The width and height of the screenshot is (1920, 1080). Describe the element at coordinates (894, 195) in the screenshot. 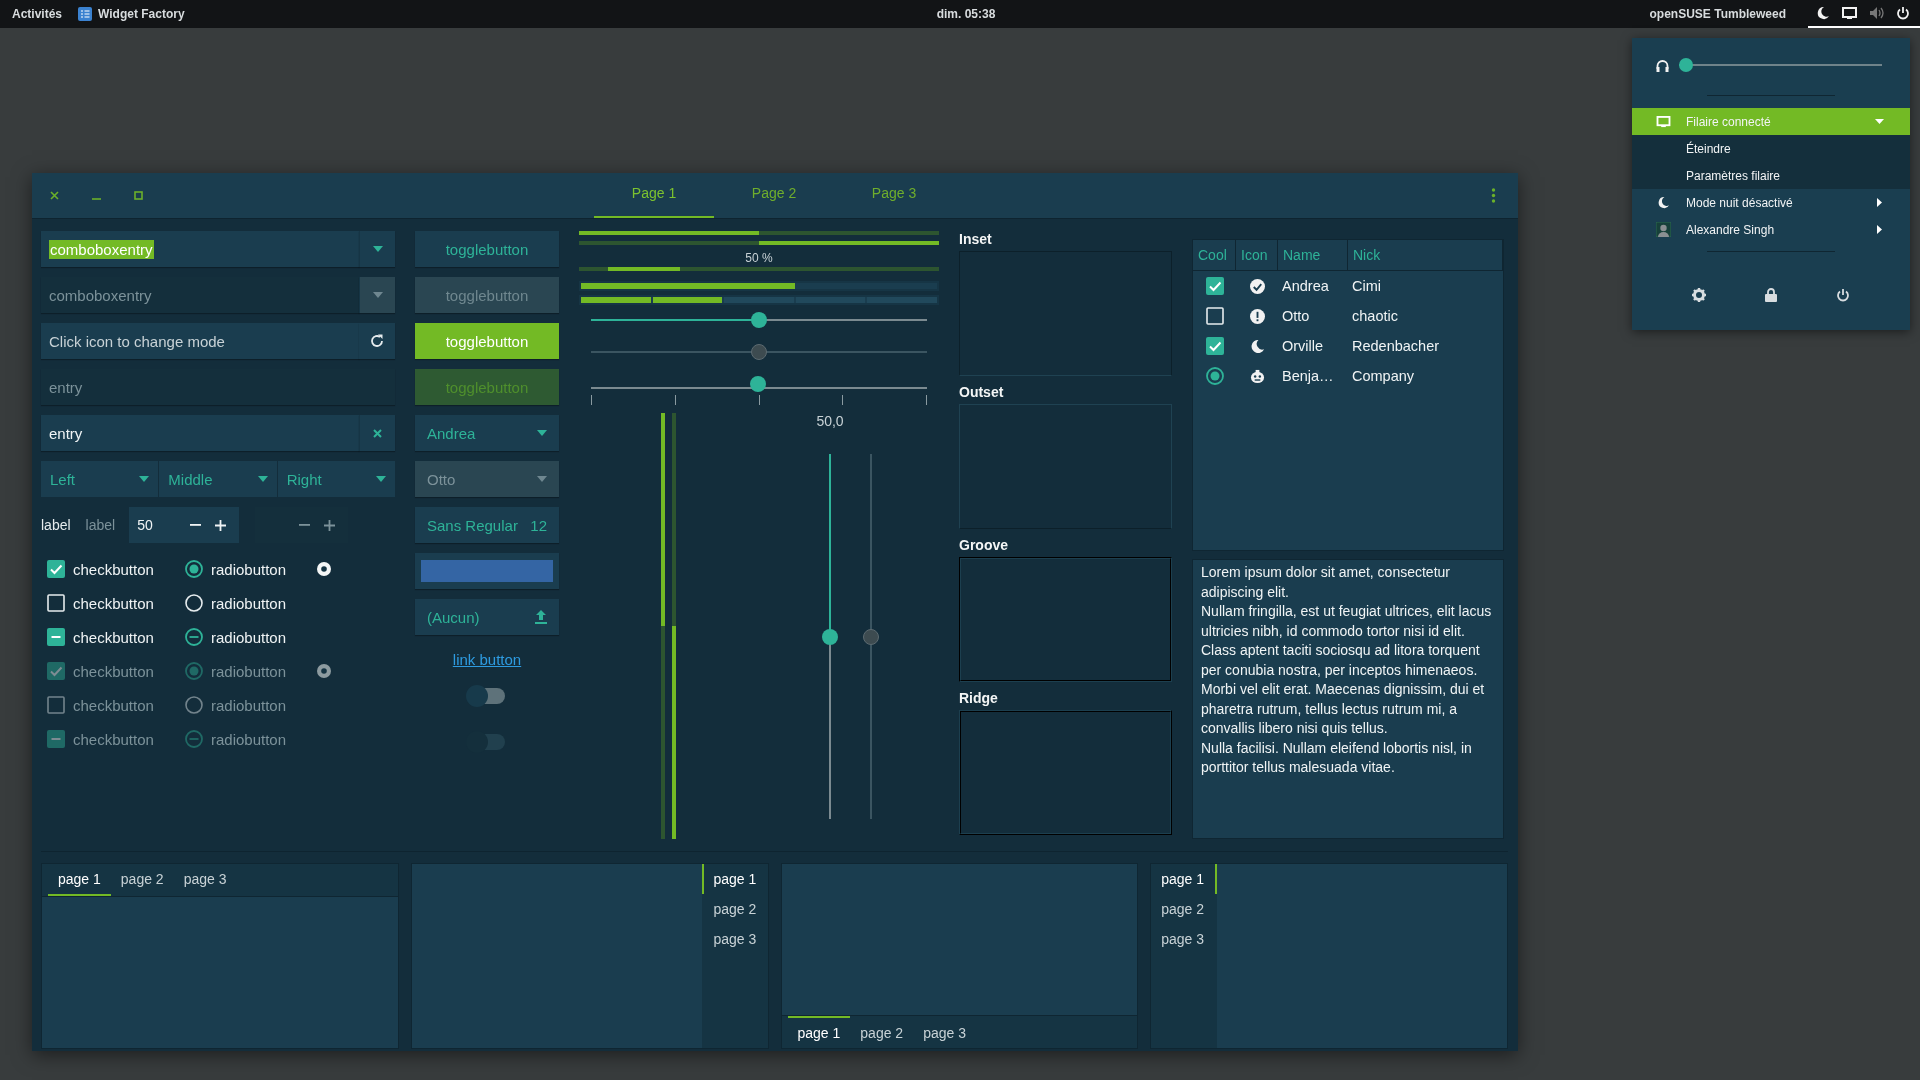

I see `page-tab: Page 3` at that location.